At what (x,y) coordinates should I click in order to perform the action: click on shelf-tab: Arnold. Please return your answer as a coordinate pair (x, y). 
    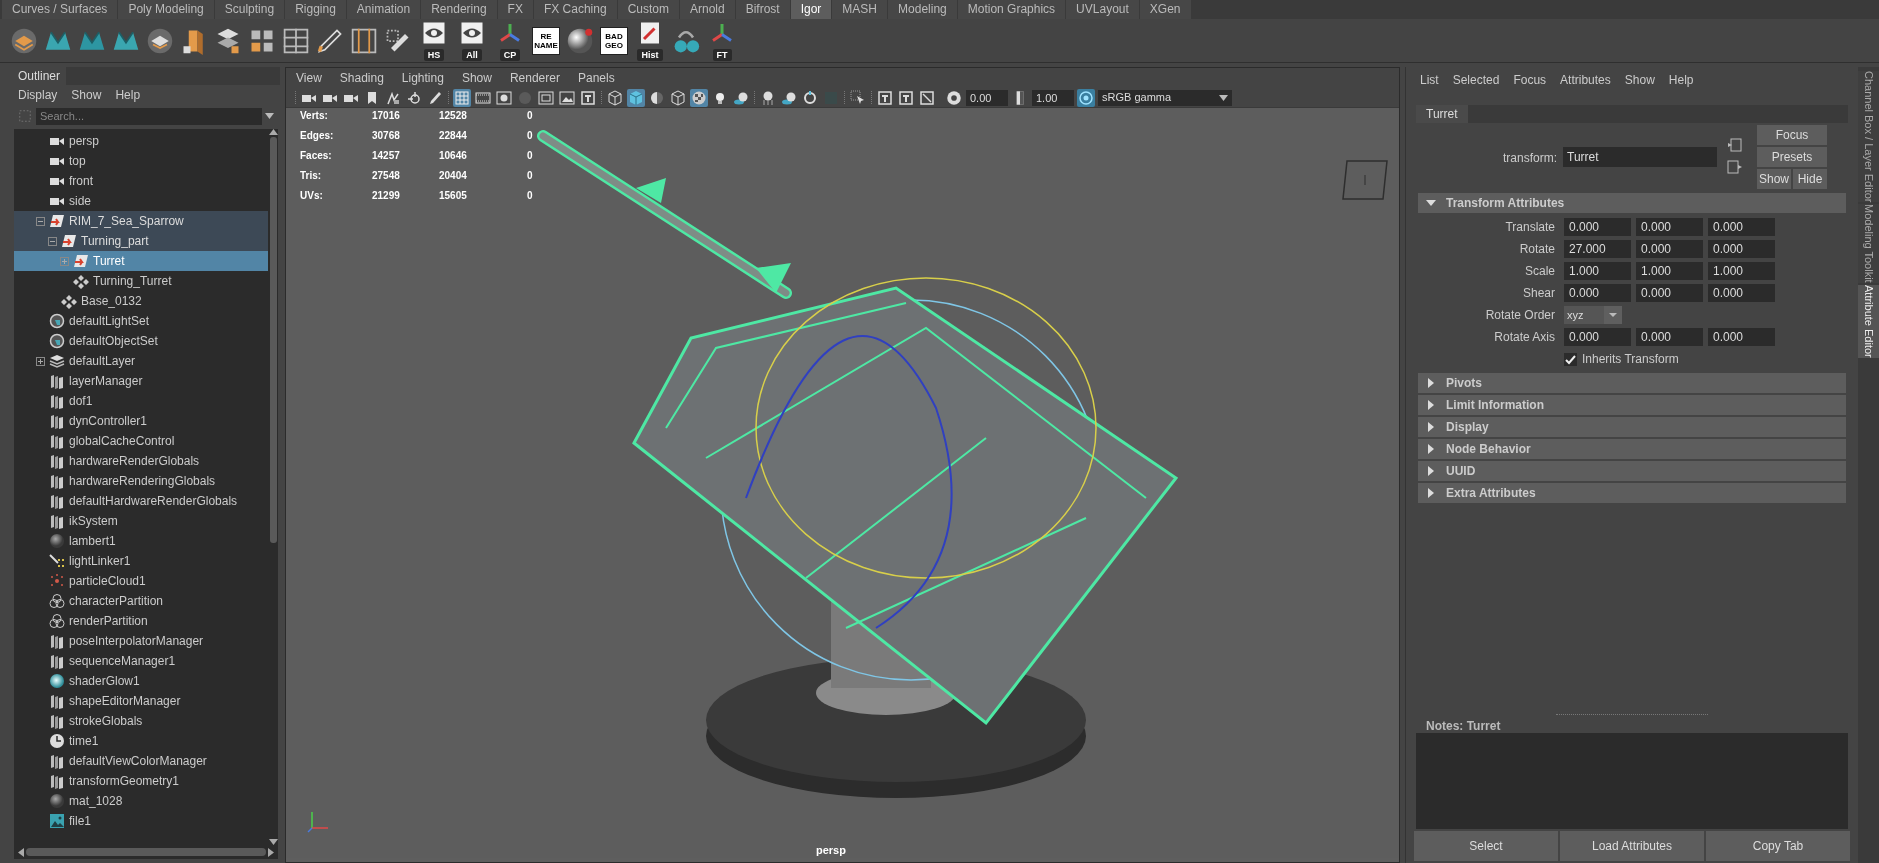
    Looking at the image, I should click on (707, 9).